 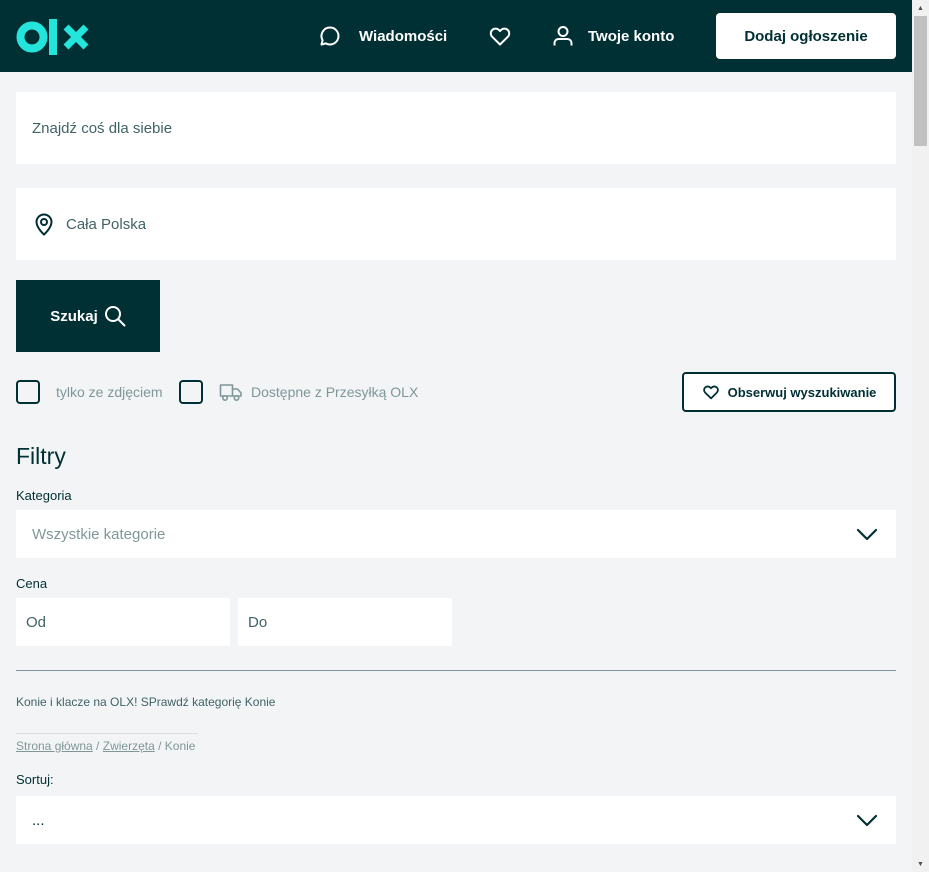 What do you see at coordinates (115, 316) in the screenshot?
I see `search-icon` at bounding box center [115, 316].